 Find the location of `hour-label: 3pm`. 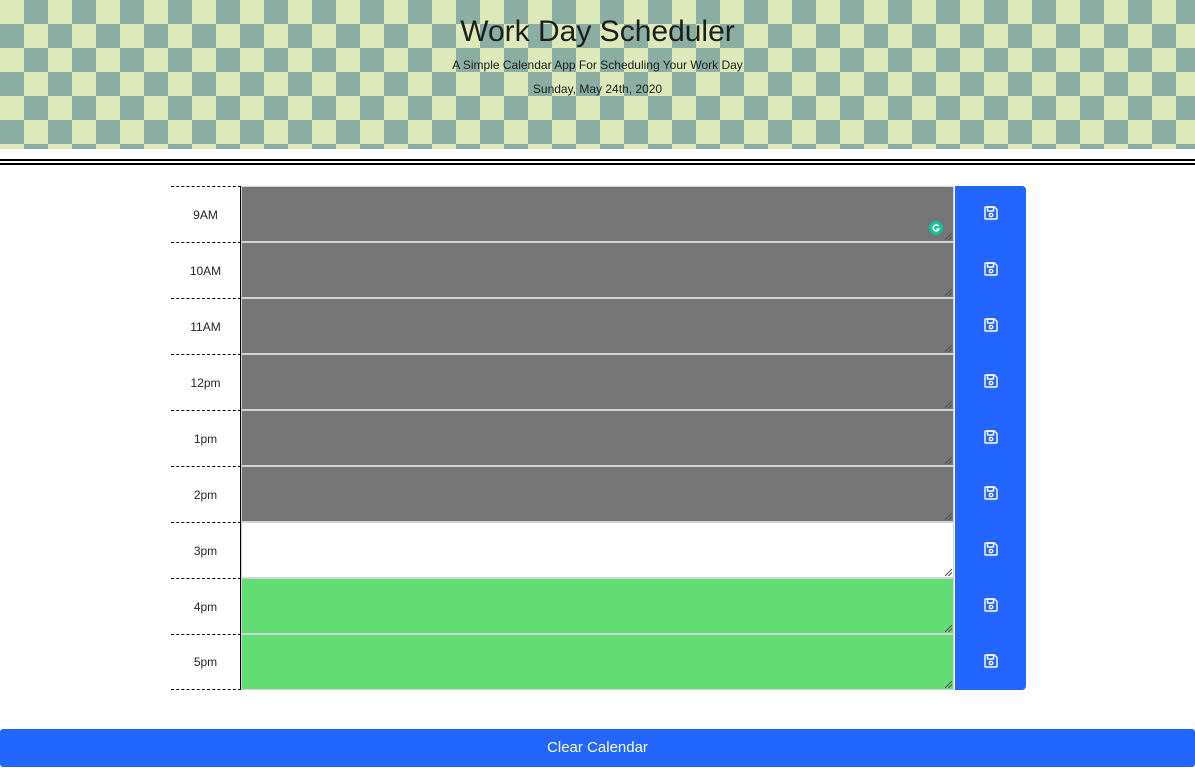

hour-label: 3pm is located at coordinates (206, 550).